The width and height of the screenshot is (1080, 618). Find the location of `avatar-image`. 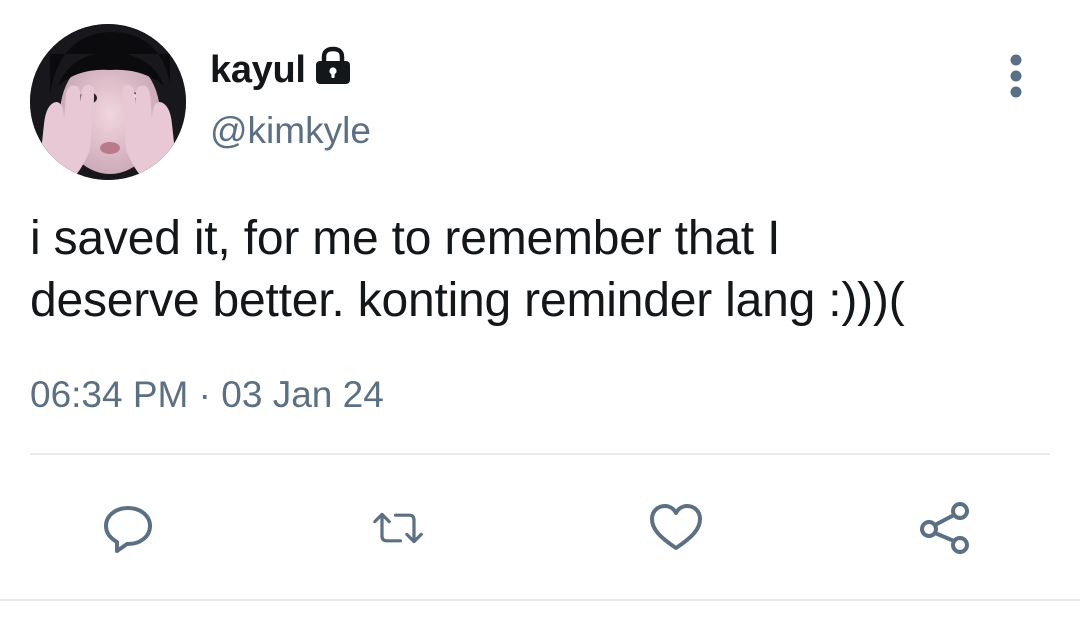

avatar-image is located at coordinates (108, 102).